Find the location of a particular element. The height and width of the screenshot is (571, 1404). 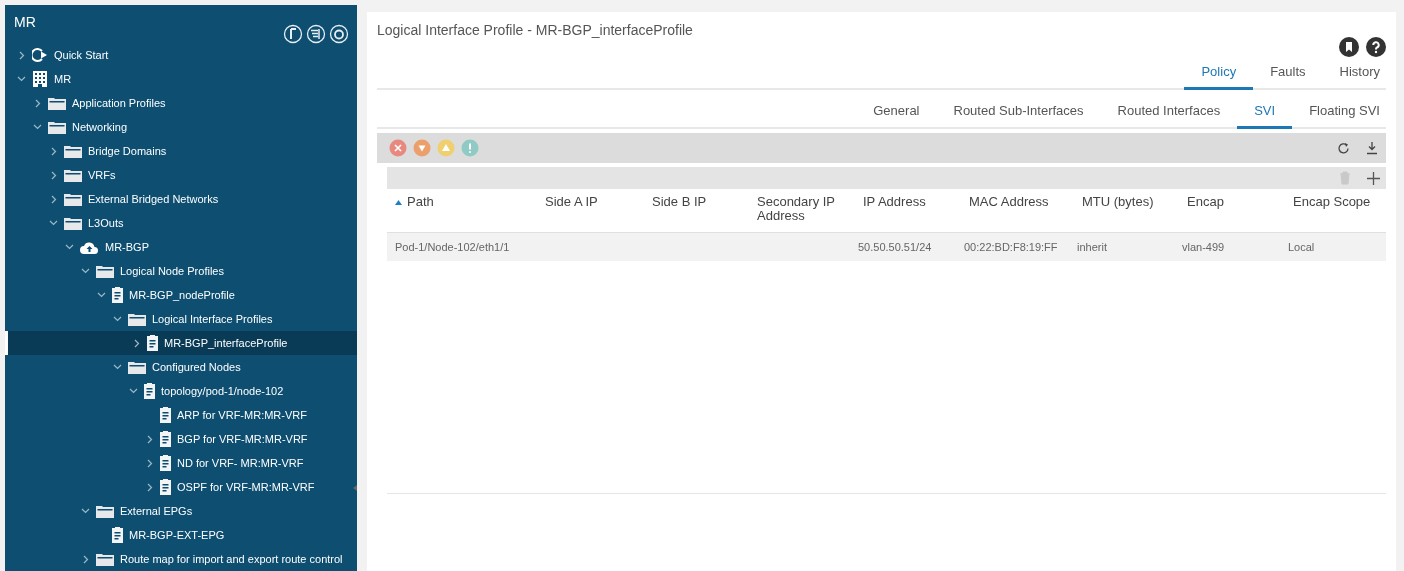

tab: History is located at coordinates (1354, 74).